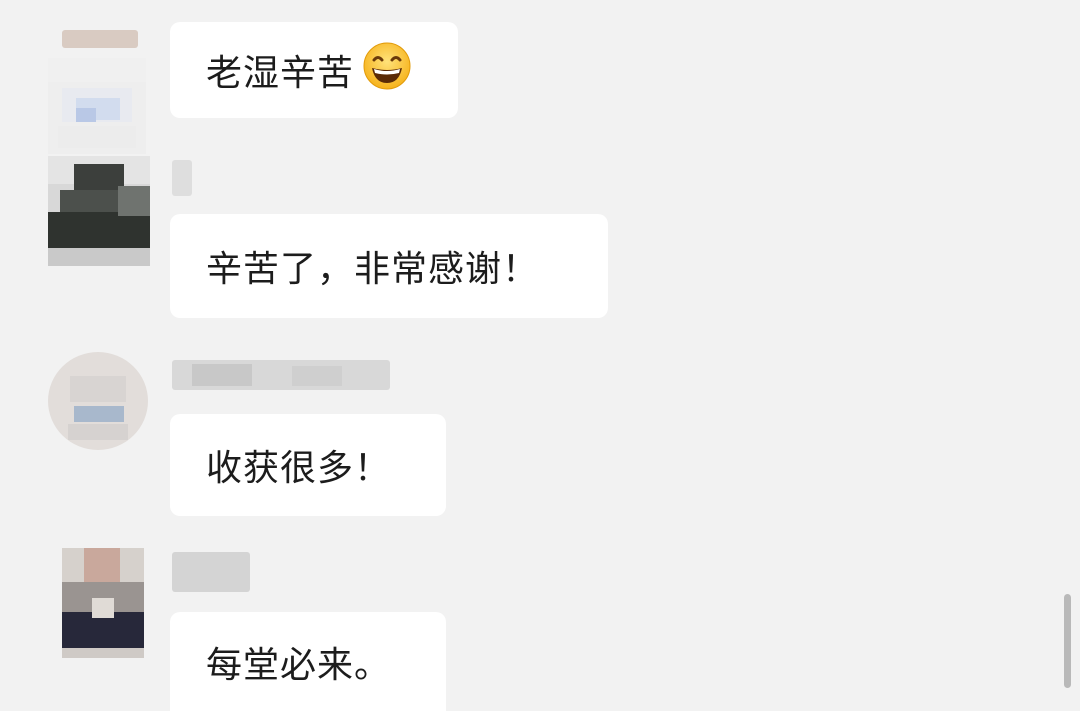 This screenshot has height=711, width=1080. Describe the element at coordinates (373, 269) in the screenshot. I see `message-text: 辛苦了，非常感谢！` at that location.